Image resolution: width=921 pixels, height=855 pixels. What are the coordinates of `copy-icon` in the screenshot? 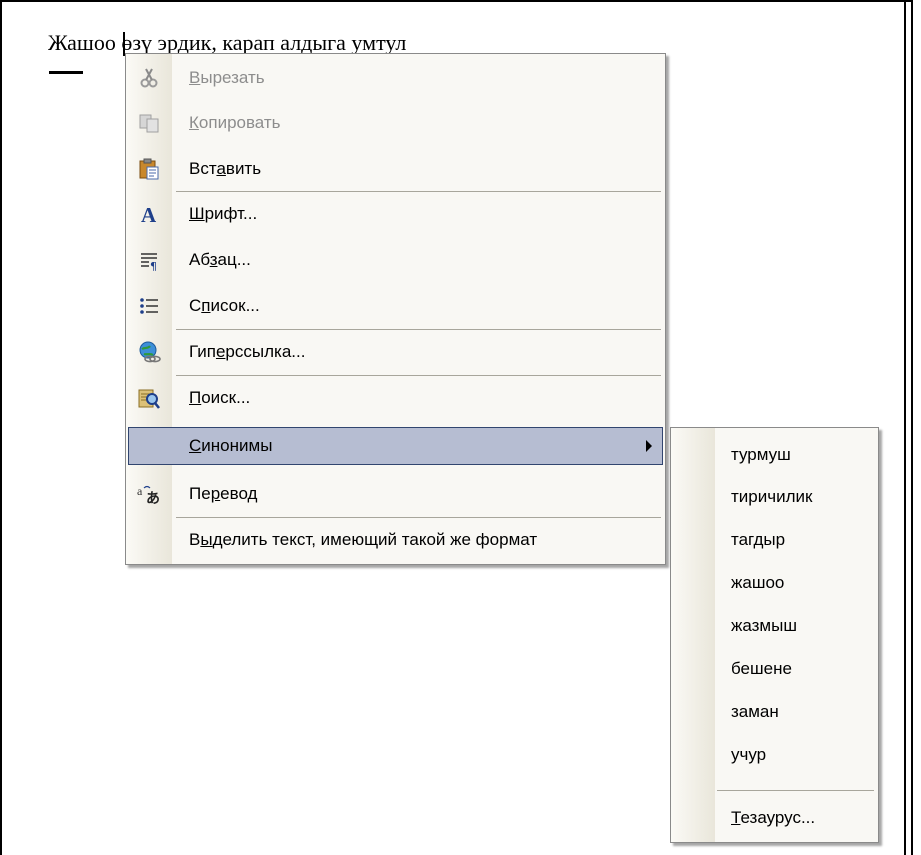 It's located at (149, 123).